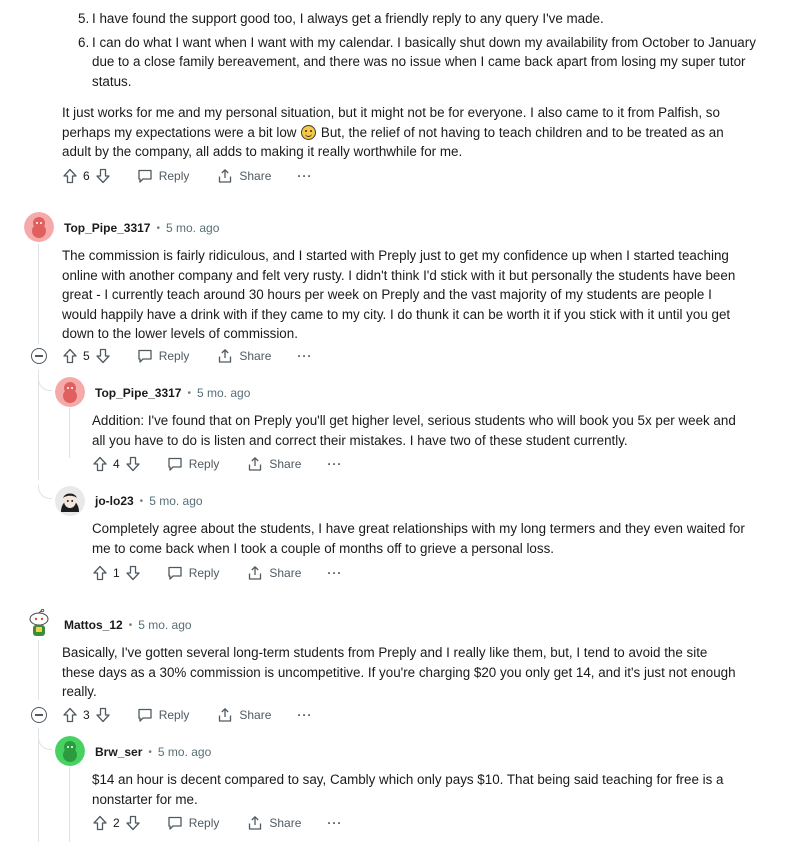 The image size is (800, 842). I want to click on comment-actions: 2 Reply Share ···, so click(217, 823).